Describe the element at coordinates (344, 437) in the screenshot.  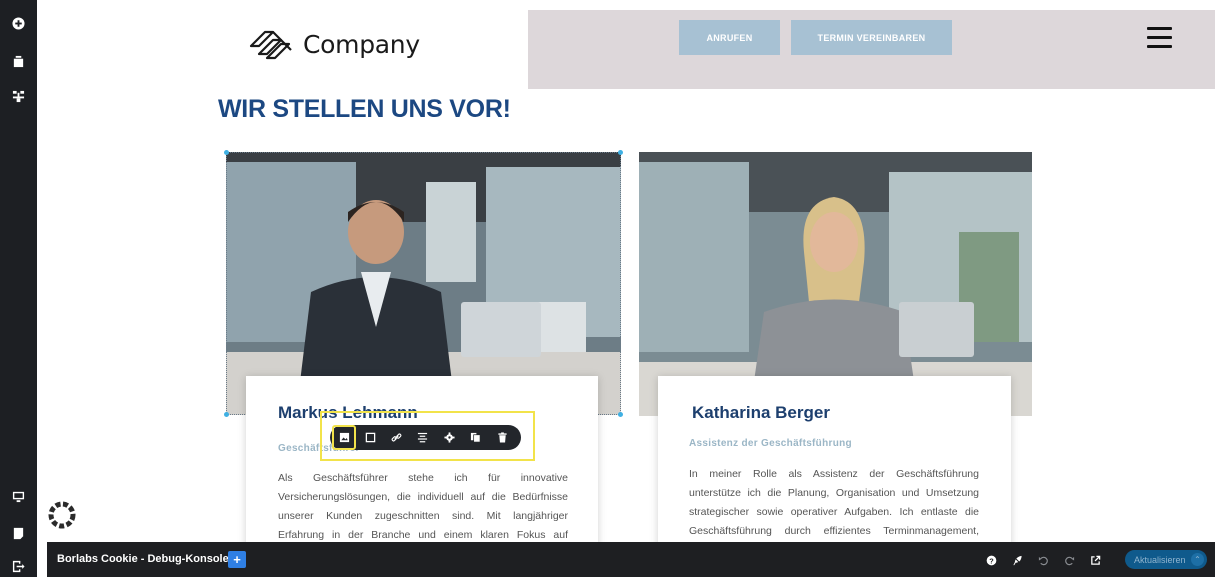
I see `image-icon` at that location.